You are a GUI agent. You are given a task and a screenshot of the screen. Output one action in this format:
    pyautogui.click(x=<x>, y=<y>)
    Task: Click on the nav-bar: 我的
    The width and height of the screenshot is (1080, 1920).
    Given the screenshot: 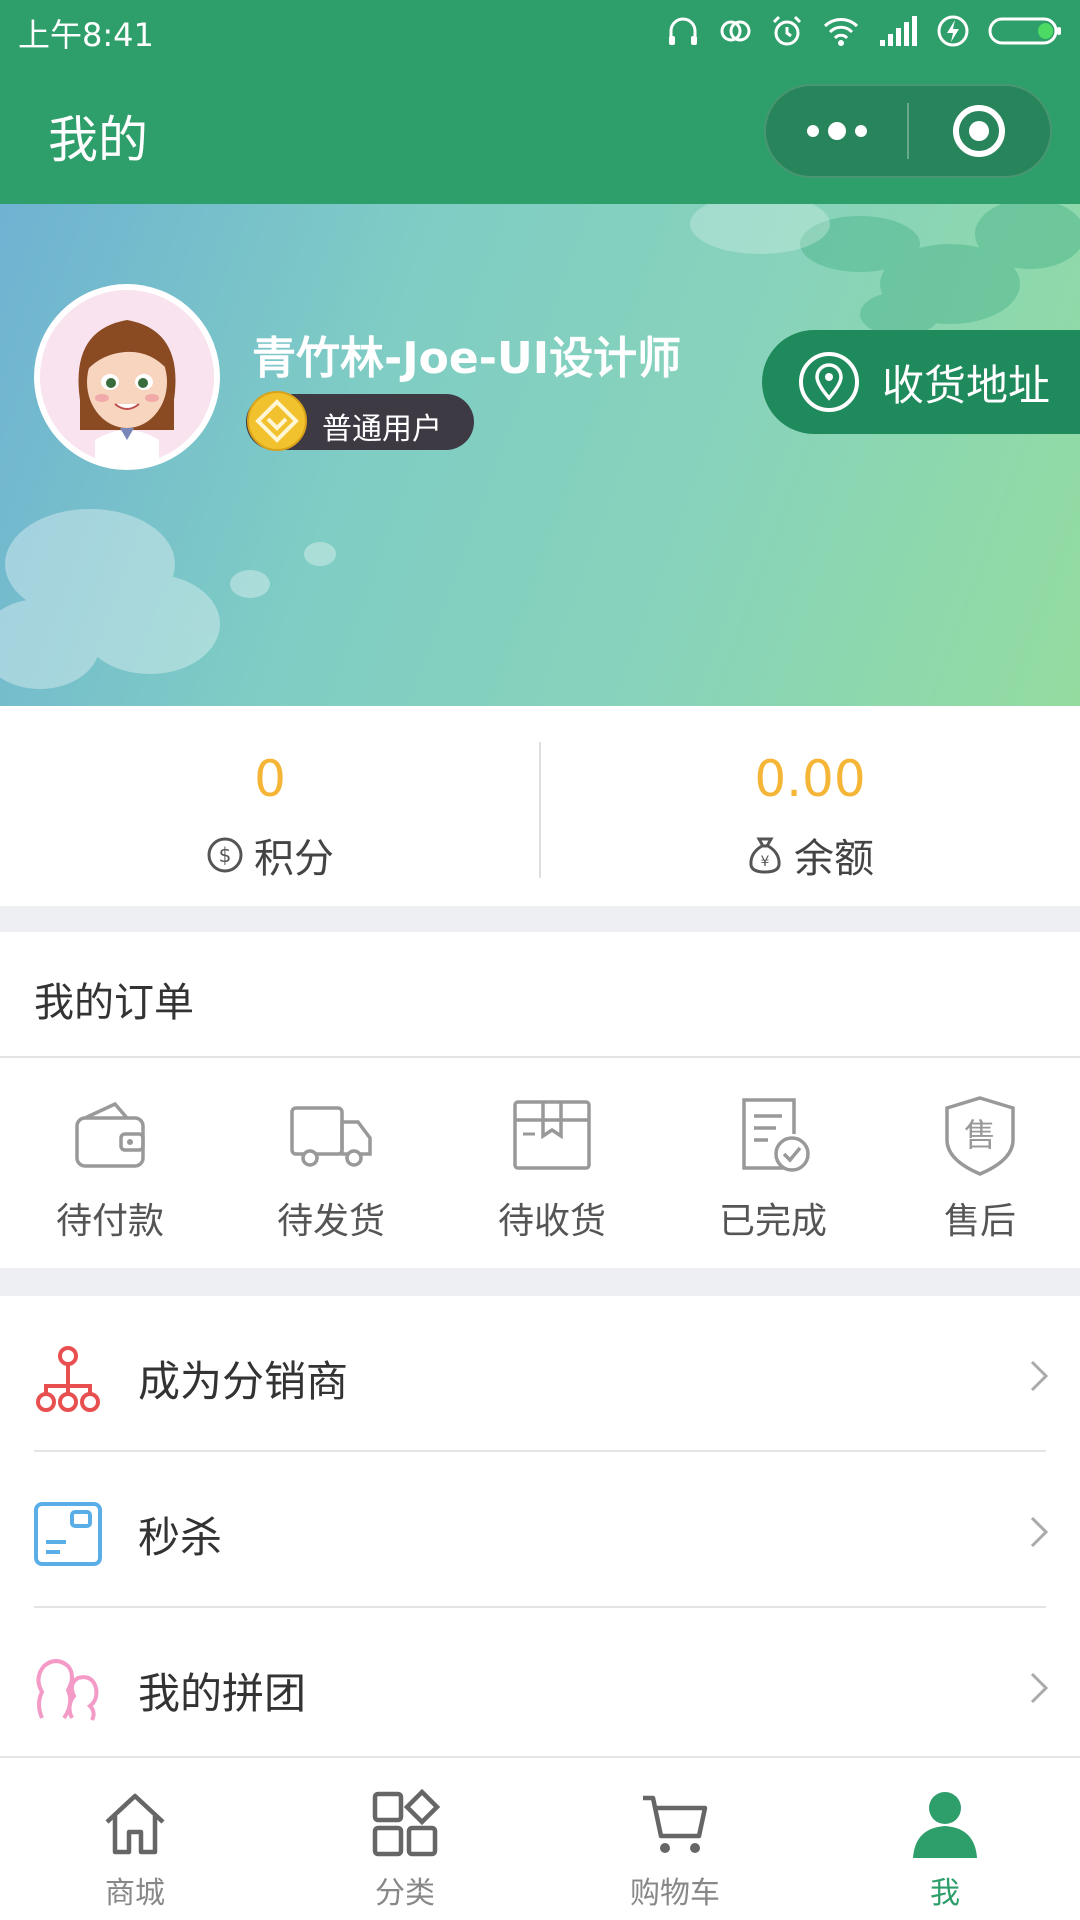 What is the action you would take?
    pyautogui.click(x=540, y=133)
    